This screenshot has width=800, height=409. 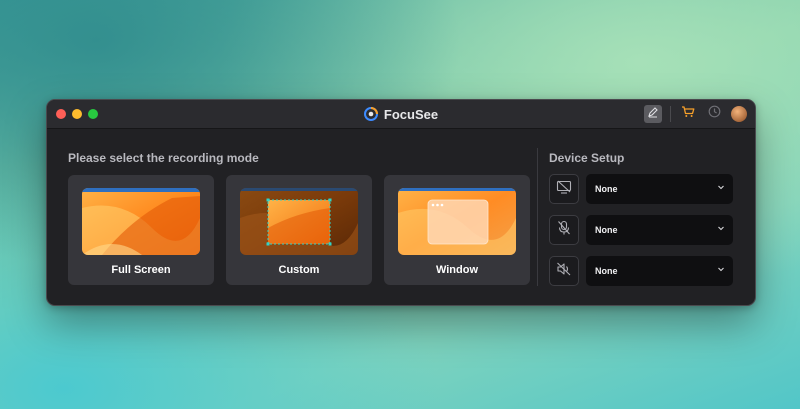 I want to click on mode-label: Window, so click(x=457, y=270).